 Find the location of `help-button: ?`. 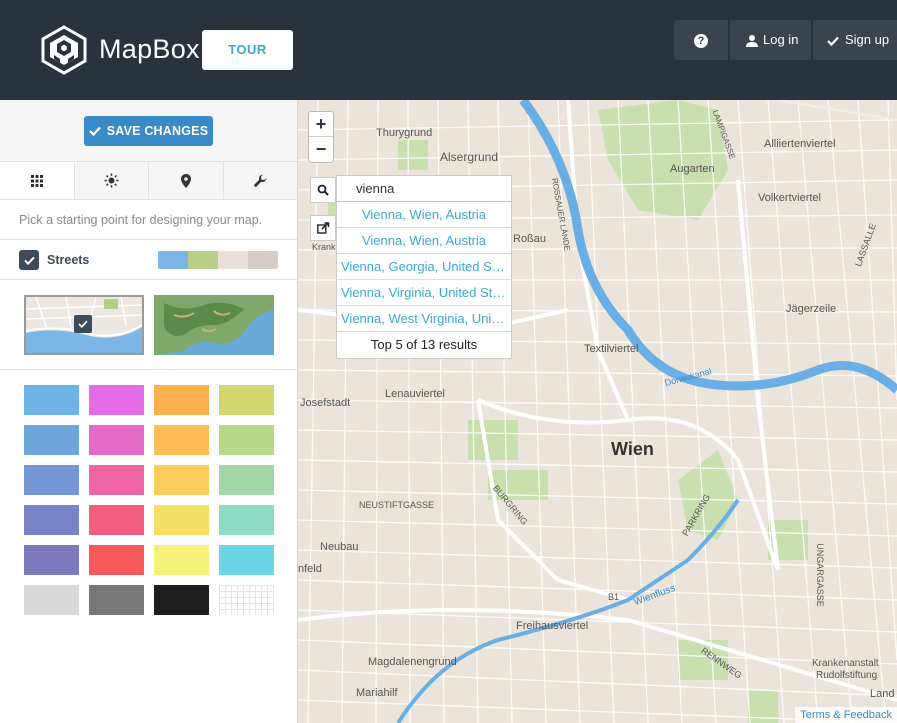

help-button: ? is located at coordinates (701, 40).